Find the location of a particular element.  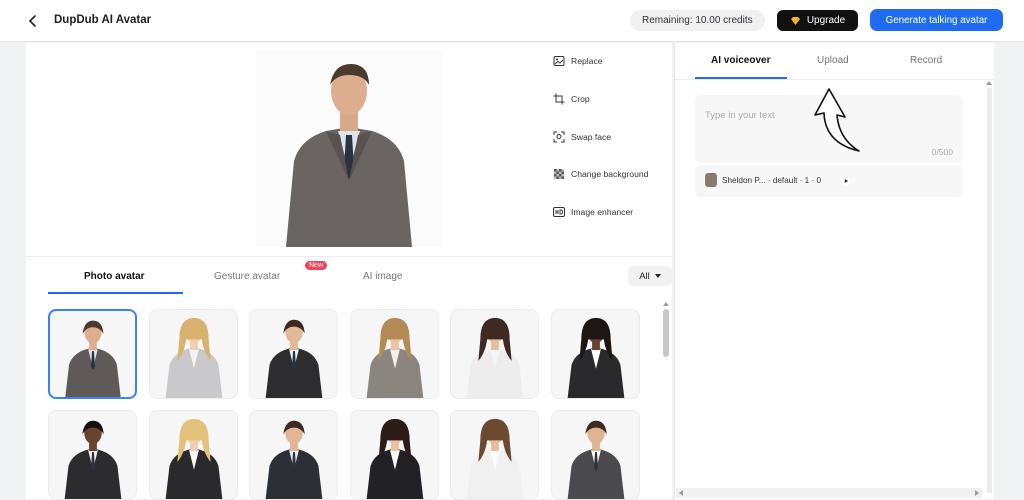

voice-selector: Sheldon P... · default · 1 · 0 is located at coordinates (763, 180).